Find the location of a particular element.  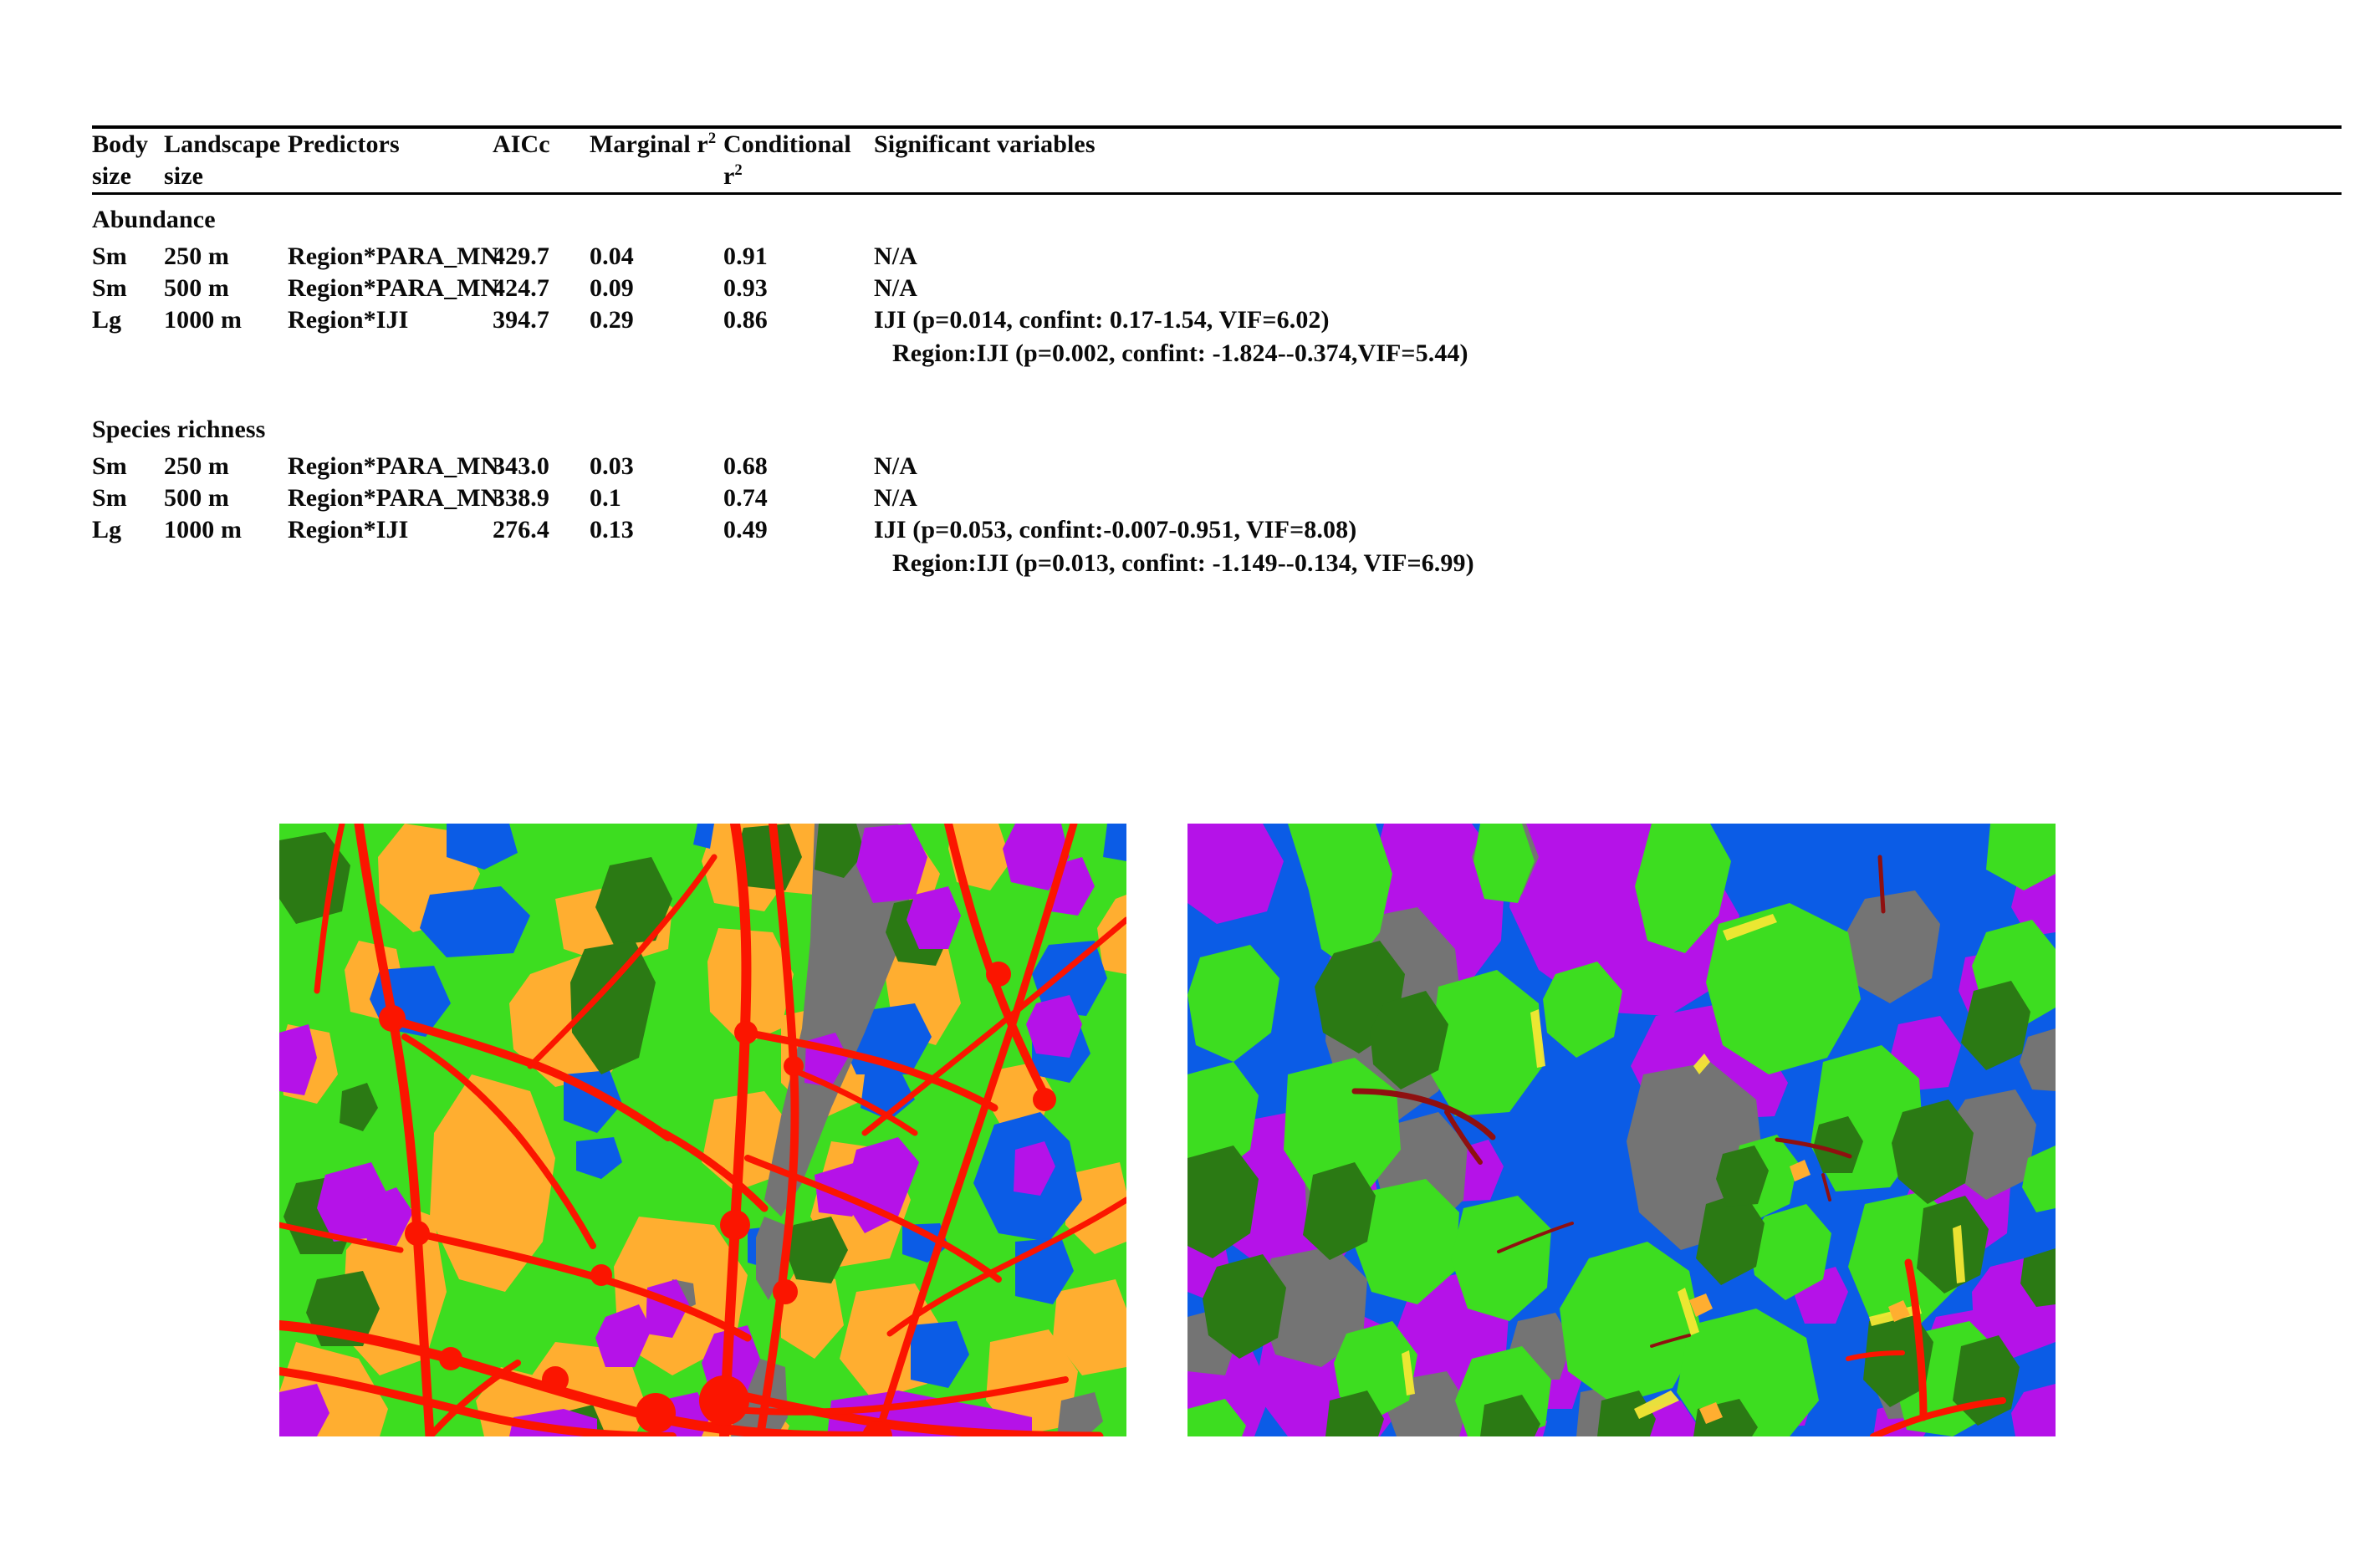

section-header-row: Abundance is located at coordinates (1217, 218).